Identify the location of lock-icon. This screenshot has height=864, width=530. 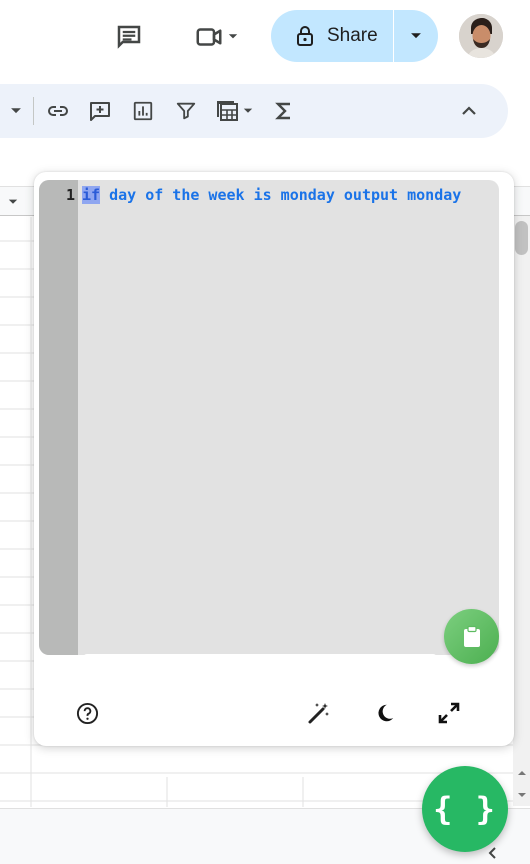
(305, 36).